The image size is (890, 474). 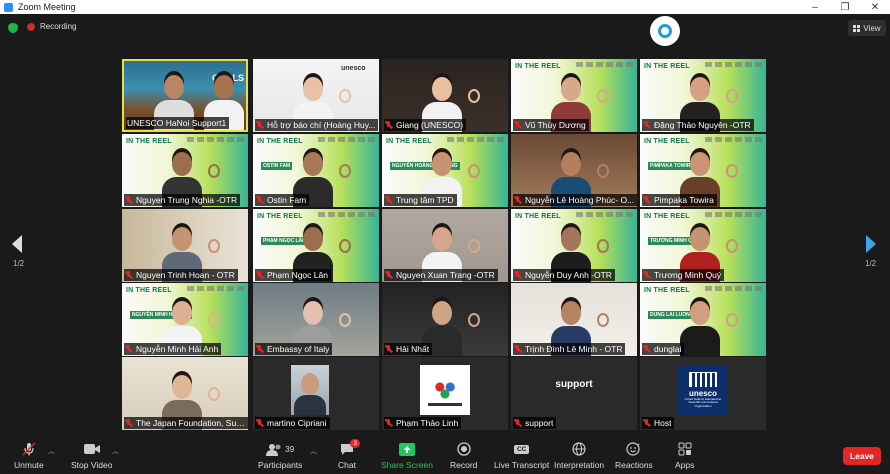 What do you see at coordinates (463, 456) in the screenshot?
I see `record-button: Record` at bounding box center [463, 456].